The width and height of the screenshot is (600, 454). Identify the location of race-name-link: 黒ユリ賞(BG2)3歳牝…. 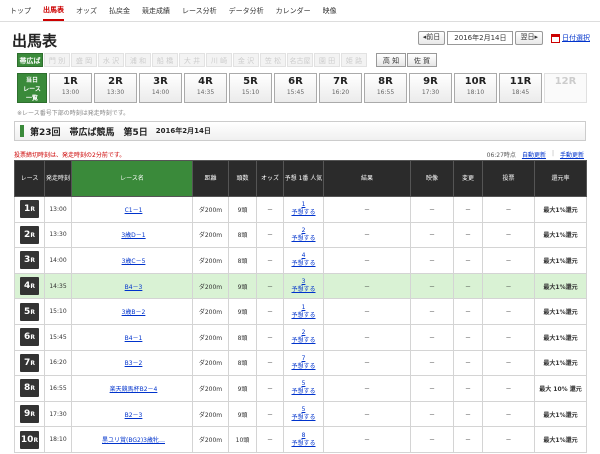
(133, 440).